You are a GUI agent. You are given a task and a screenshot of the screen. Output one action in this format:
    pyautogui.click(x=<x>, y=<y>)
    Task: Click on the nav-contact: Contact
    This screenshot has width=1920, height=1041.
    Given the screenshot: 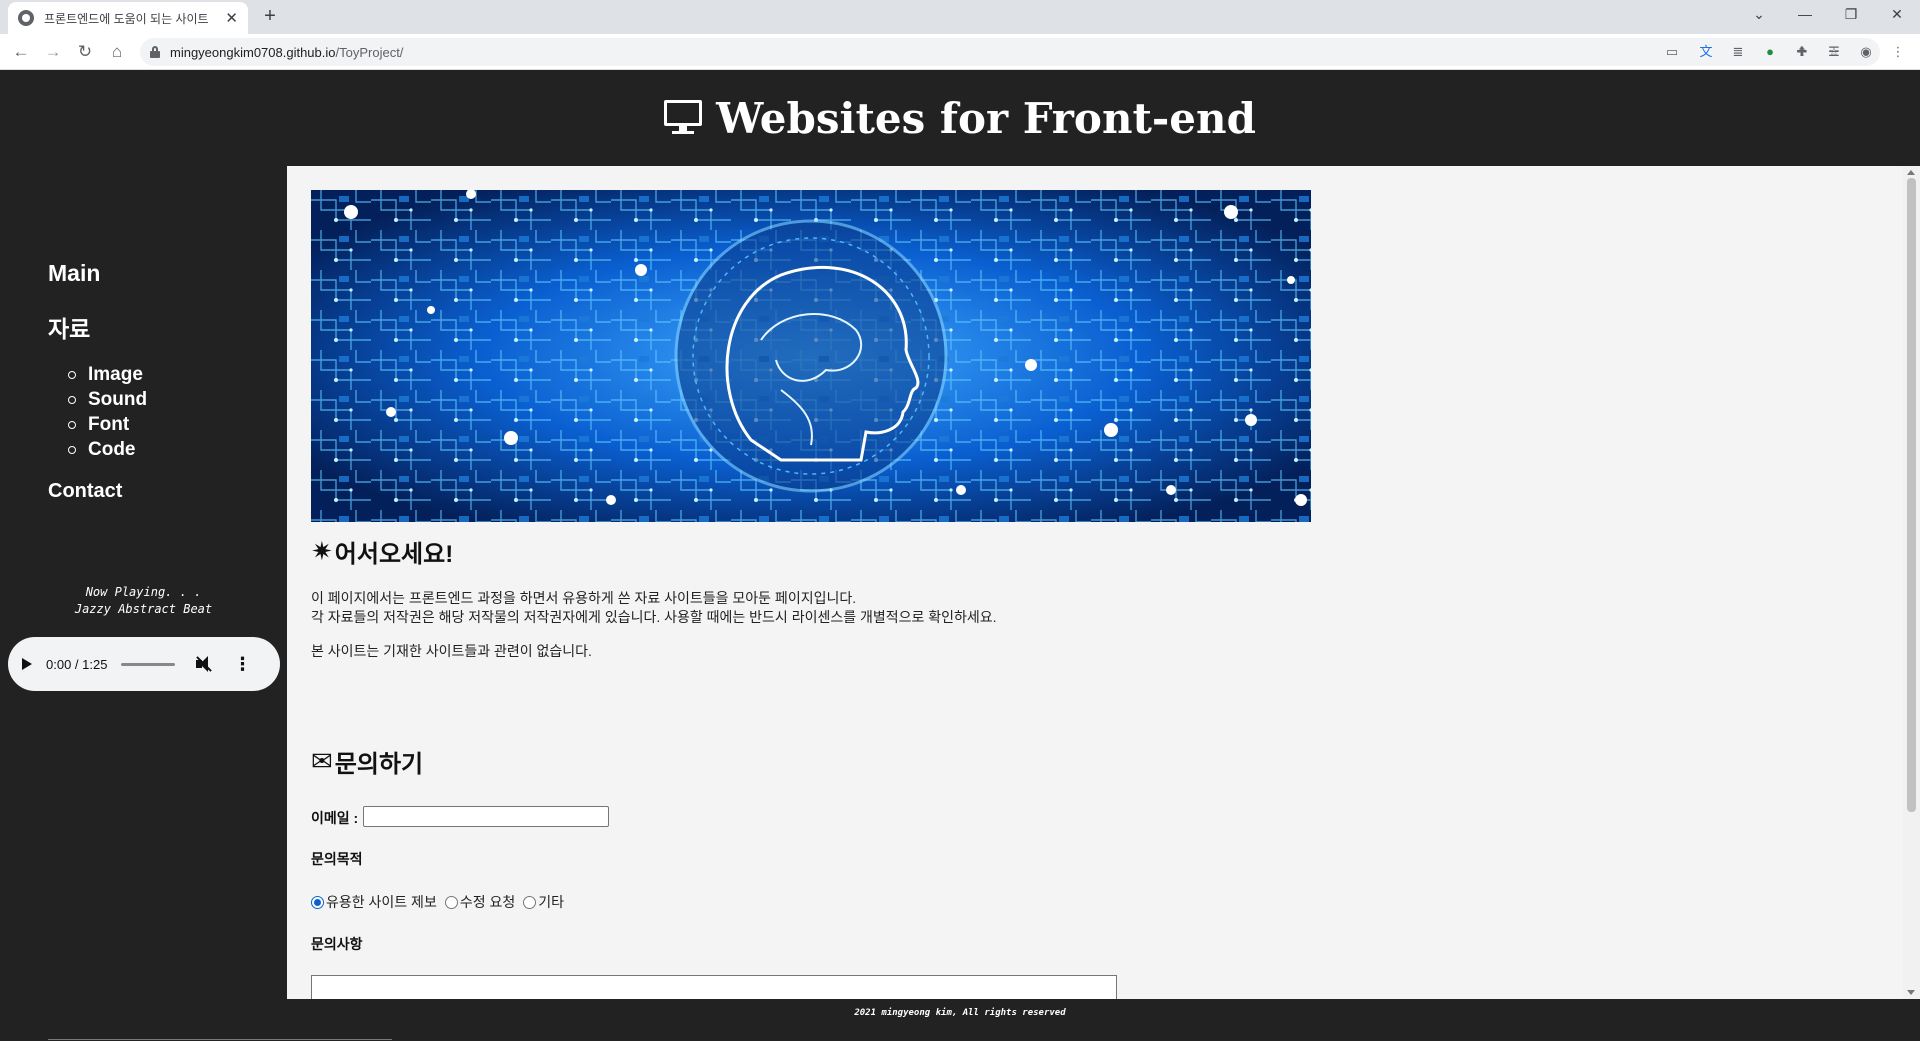 What is the action you would take?
    pyautogui.click(x=85, y=491)
    